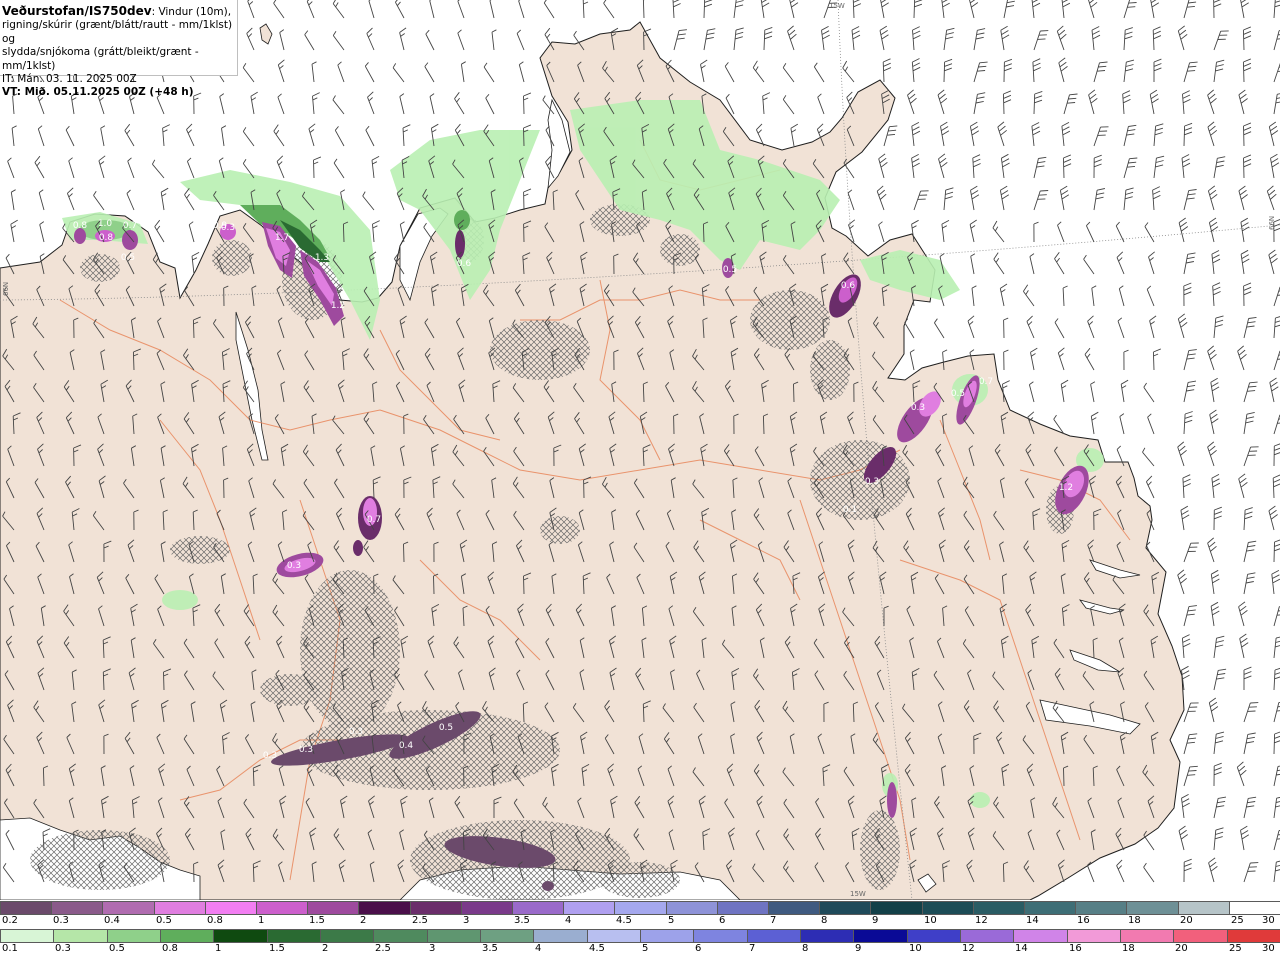  Describe the element at coordinates (338, 306) in the screenshot. I see `precip-value-label: 1.2` at that location.